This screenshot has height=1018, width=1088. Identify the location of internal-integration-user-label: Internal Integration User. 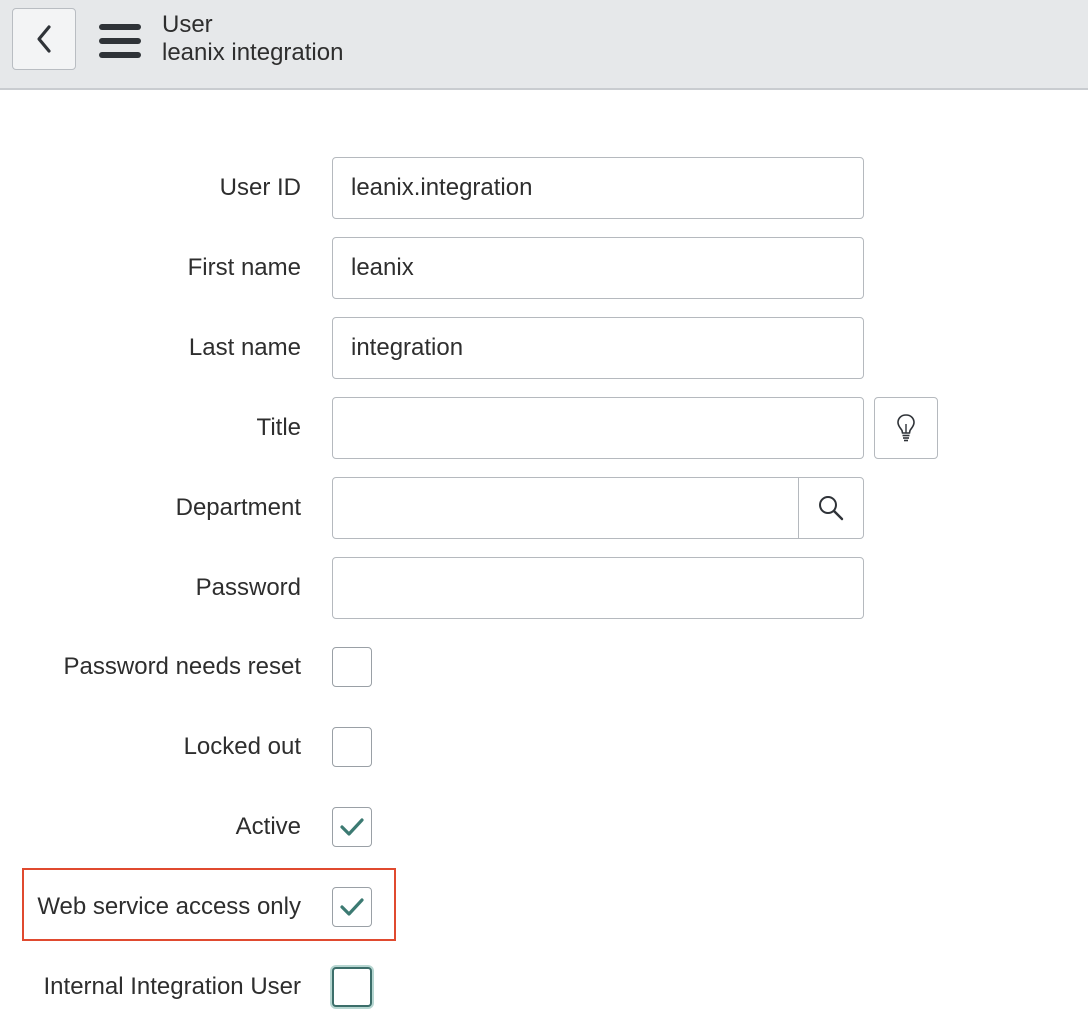
(172, 986).